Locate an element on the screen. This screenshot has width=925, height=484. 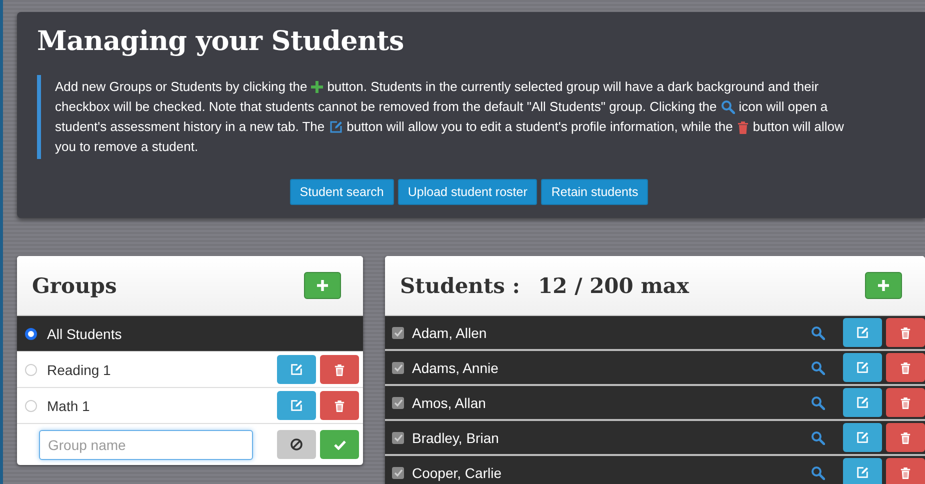
student-name: Adam, Allen is located at coordinates (450, 332).